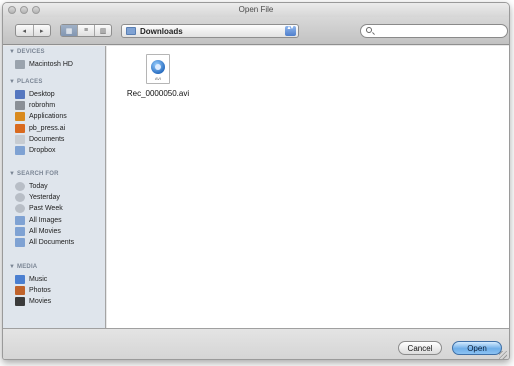  I want to click on sidebar-item-label: All Images, so click(45, 220).